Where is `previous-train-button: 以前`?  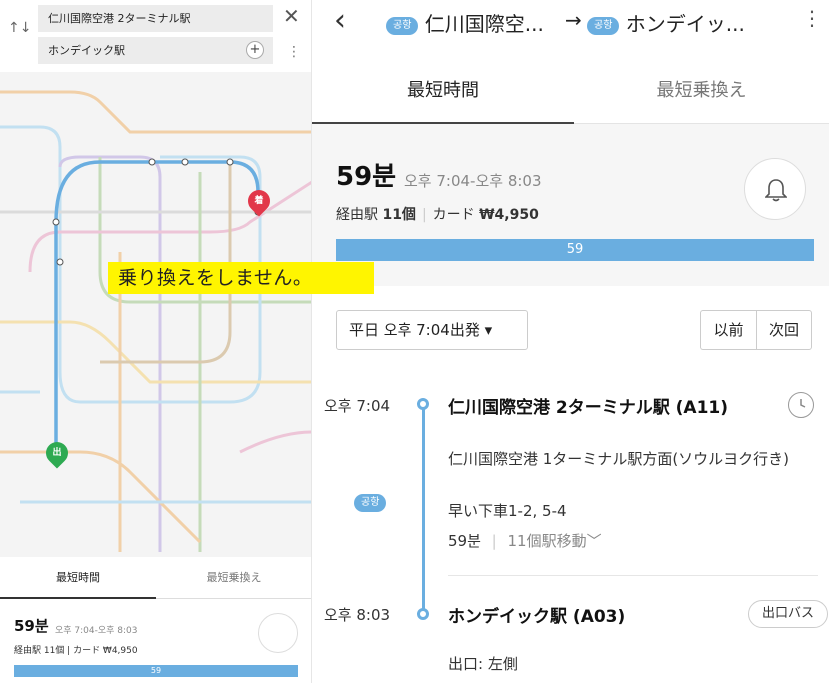
previous-train-button: 以前 is located at coordinates (728, 330).